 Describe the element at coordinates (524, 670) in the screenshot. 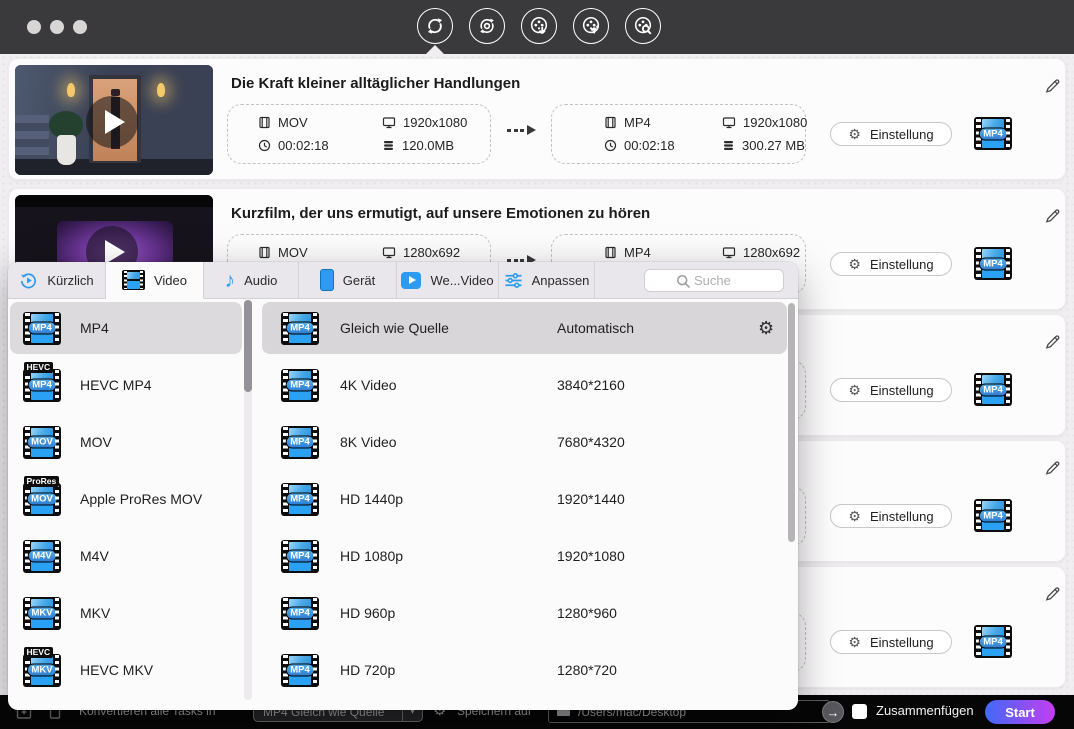

I see `preset-hd-720p: MP4 HD 720p 1280*720` at that location.